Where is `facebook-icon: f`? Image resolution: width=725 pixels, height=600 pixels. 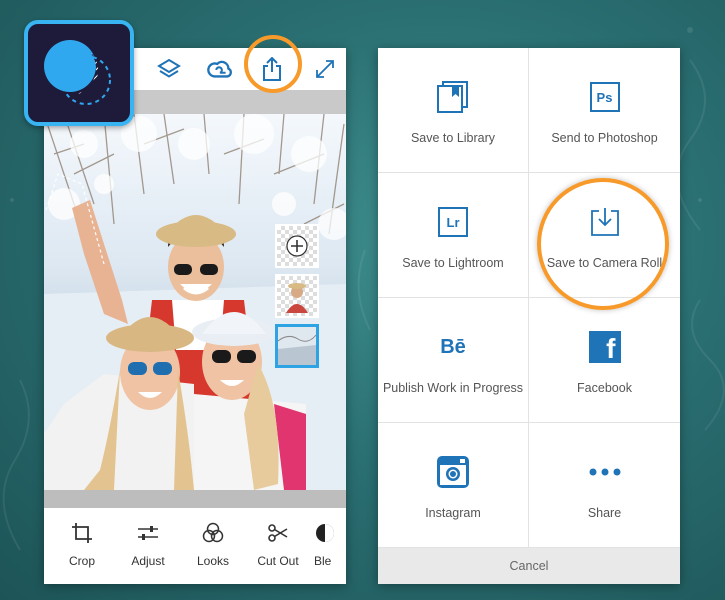 facebook-icon: f is located at coordinates (605, 347).